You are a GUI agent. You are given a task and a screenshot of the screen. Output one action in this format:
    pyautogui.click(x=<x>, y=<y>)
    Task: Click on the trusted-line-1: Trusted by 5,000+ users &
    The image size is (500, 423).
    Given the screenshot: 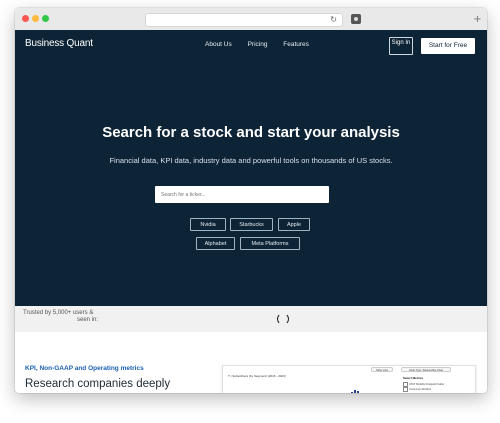 What is the action you would take?
    pyautogui.click(x=58, y=313)
    